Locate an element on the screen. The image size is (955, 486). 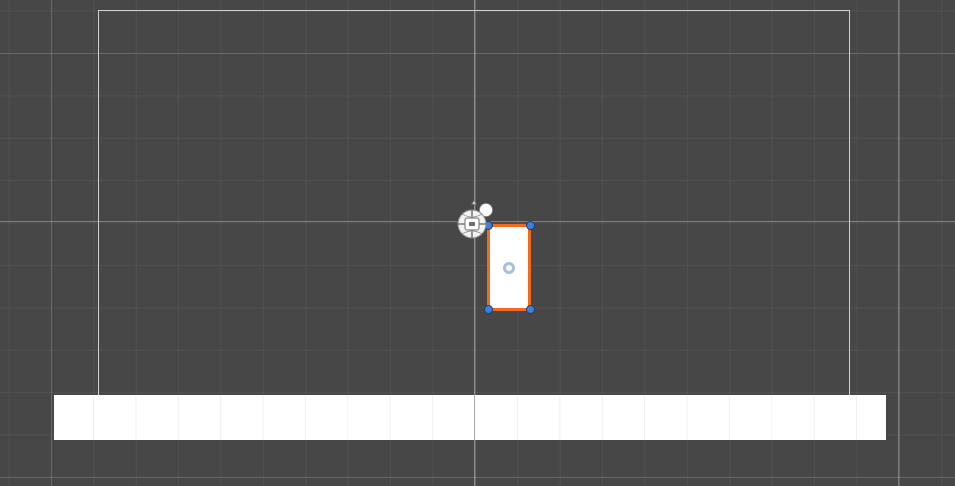
world-y-axis-line-overlay is located at coordinates (474, 417).